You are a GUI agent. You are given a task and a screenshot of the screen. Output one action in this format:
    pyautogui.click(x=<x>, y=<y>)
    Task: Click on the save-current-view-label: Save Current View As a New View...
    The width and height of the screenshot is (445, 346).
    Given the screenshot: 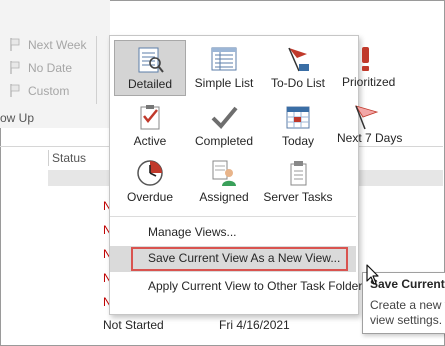 What is the action you would take?
    pyautogui.click(x=244, y=258)
    